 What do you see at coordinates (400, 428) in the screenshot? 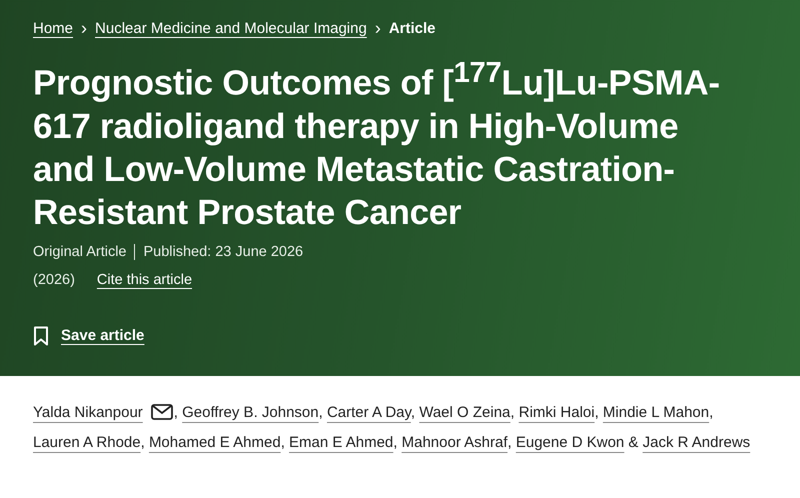
I see `author-list: Yalda Nikanpour , Geoffrey B. Johnson, Carter A Day, Wael O Zeina, Rimki Haloi, Mindie L Mahon, Lauren A Rhode, Mohamed E Ahmed, Eman E Ahmed, Mahnoor Ashraf, Eugene D Kwon & Jack R Andrews` at bounding box center [400, 428].